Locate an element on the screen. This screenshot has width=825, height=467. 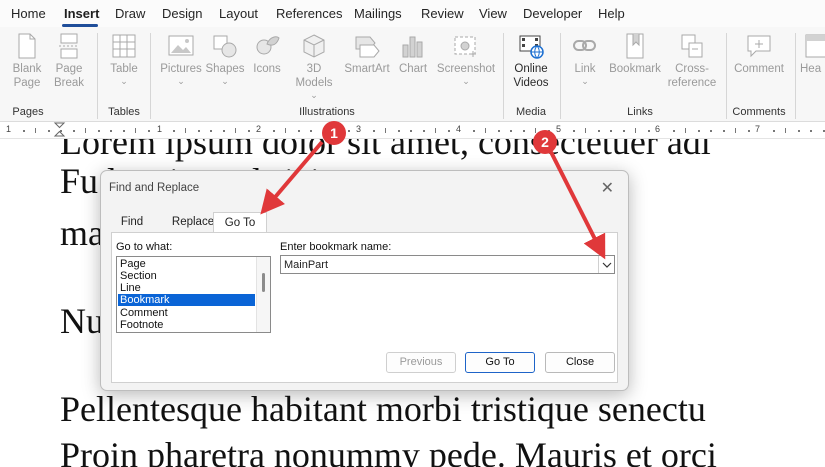
list-item: Comment is located at coordinates (186, 313).